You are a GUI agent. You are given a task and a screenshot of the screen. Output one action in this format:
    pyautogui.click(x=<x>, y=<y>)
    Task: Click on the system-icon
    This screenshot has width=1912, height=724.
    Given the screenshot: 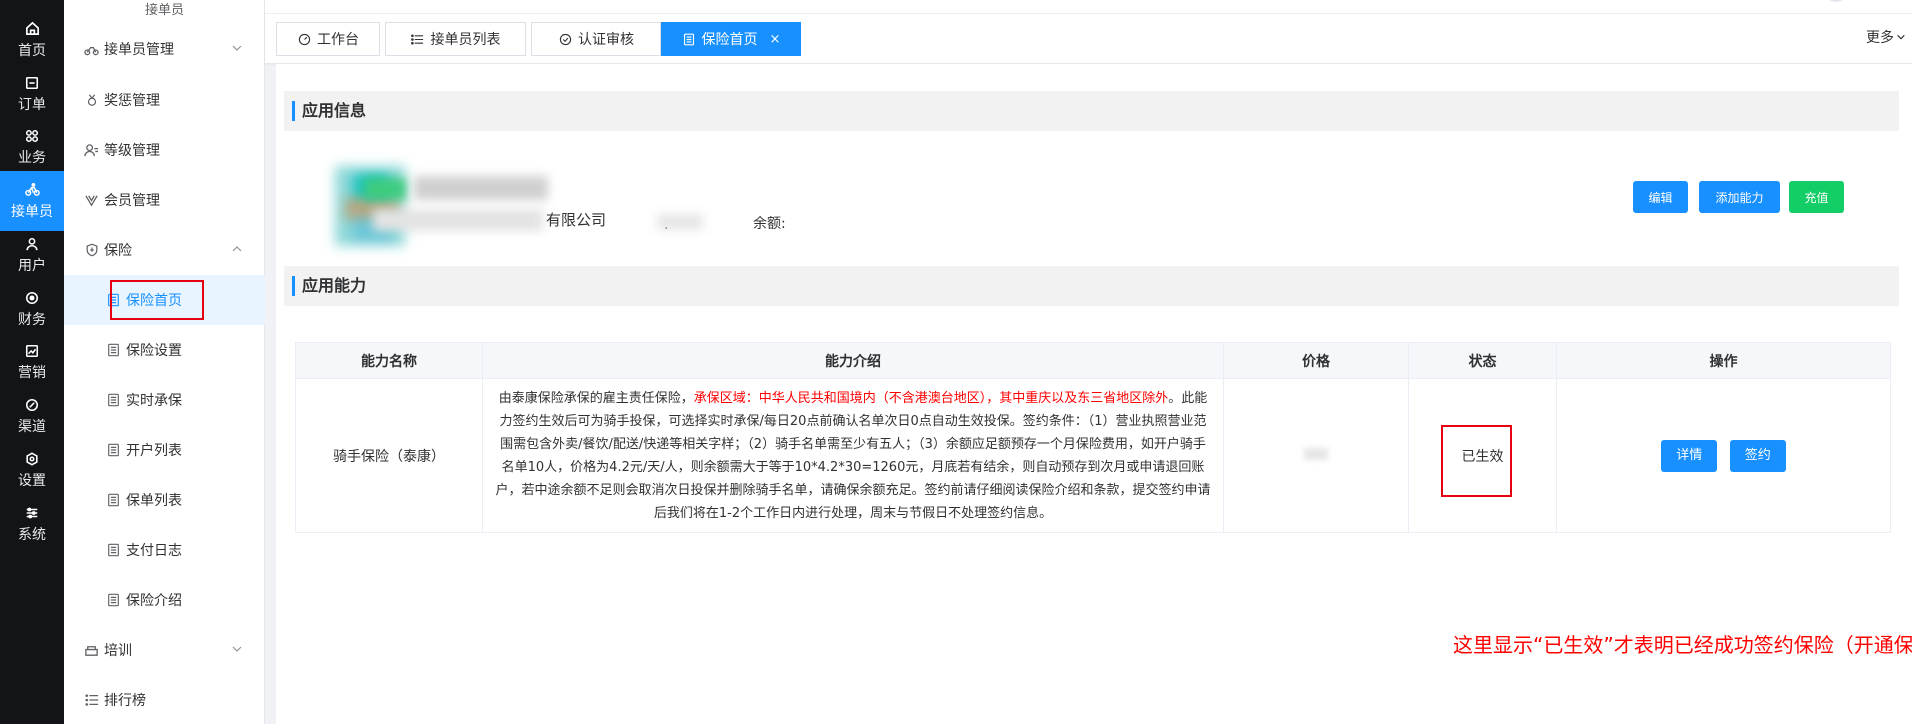 What is the action you would take?
    pyautogui.click(x=32, y=513)
    